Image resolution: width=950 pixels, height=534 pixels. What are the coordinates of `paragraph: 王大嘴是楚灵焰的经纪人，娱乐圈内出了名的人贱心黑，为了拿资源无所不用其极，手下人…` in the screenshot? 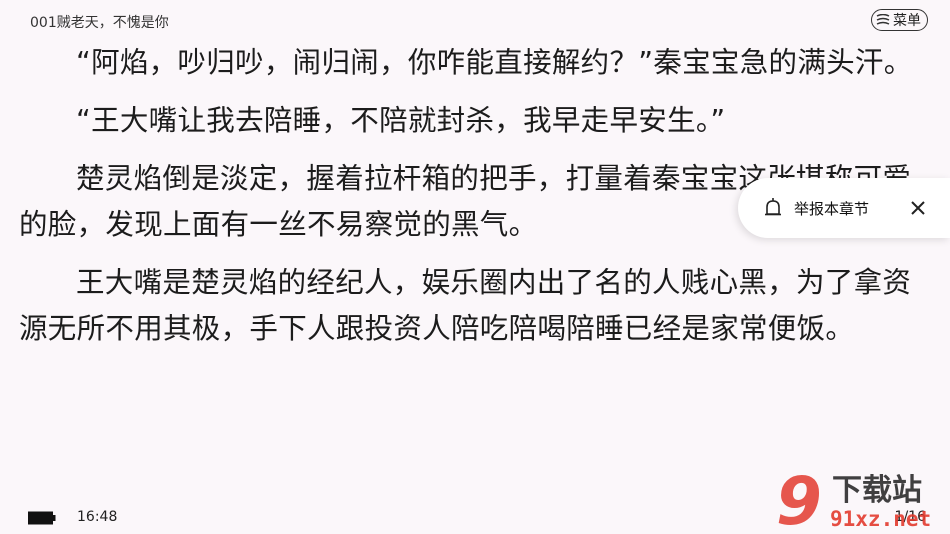 It's located at (465, 305).